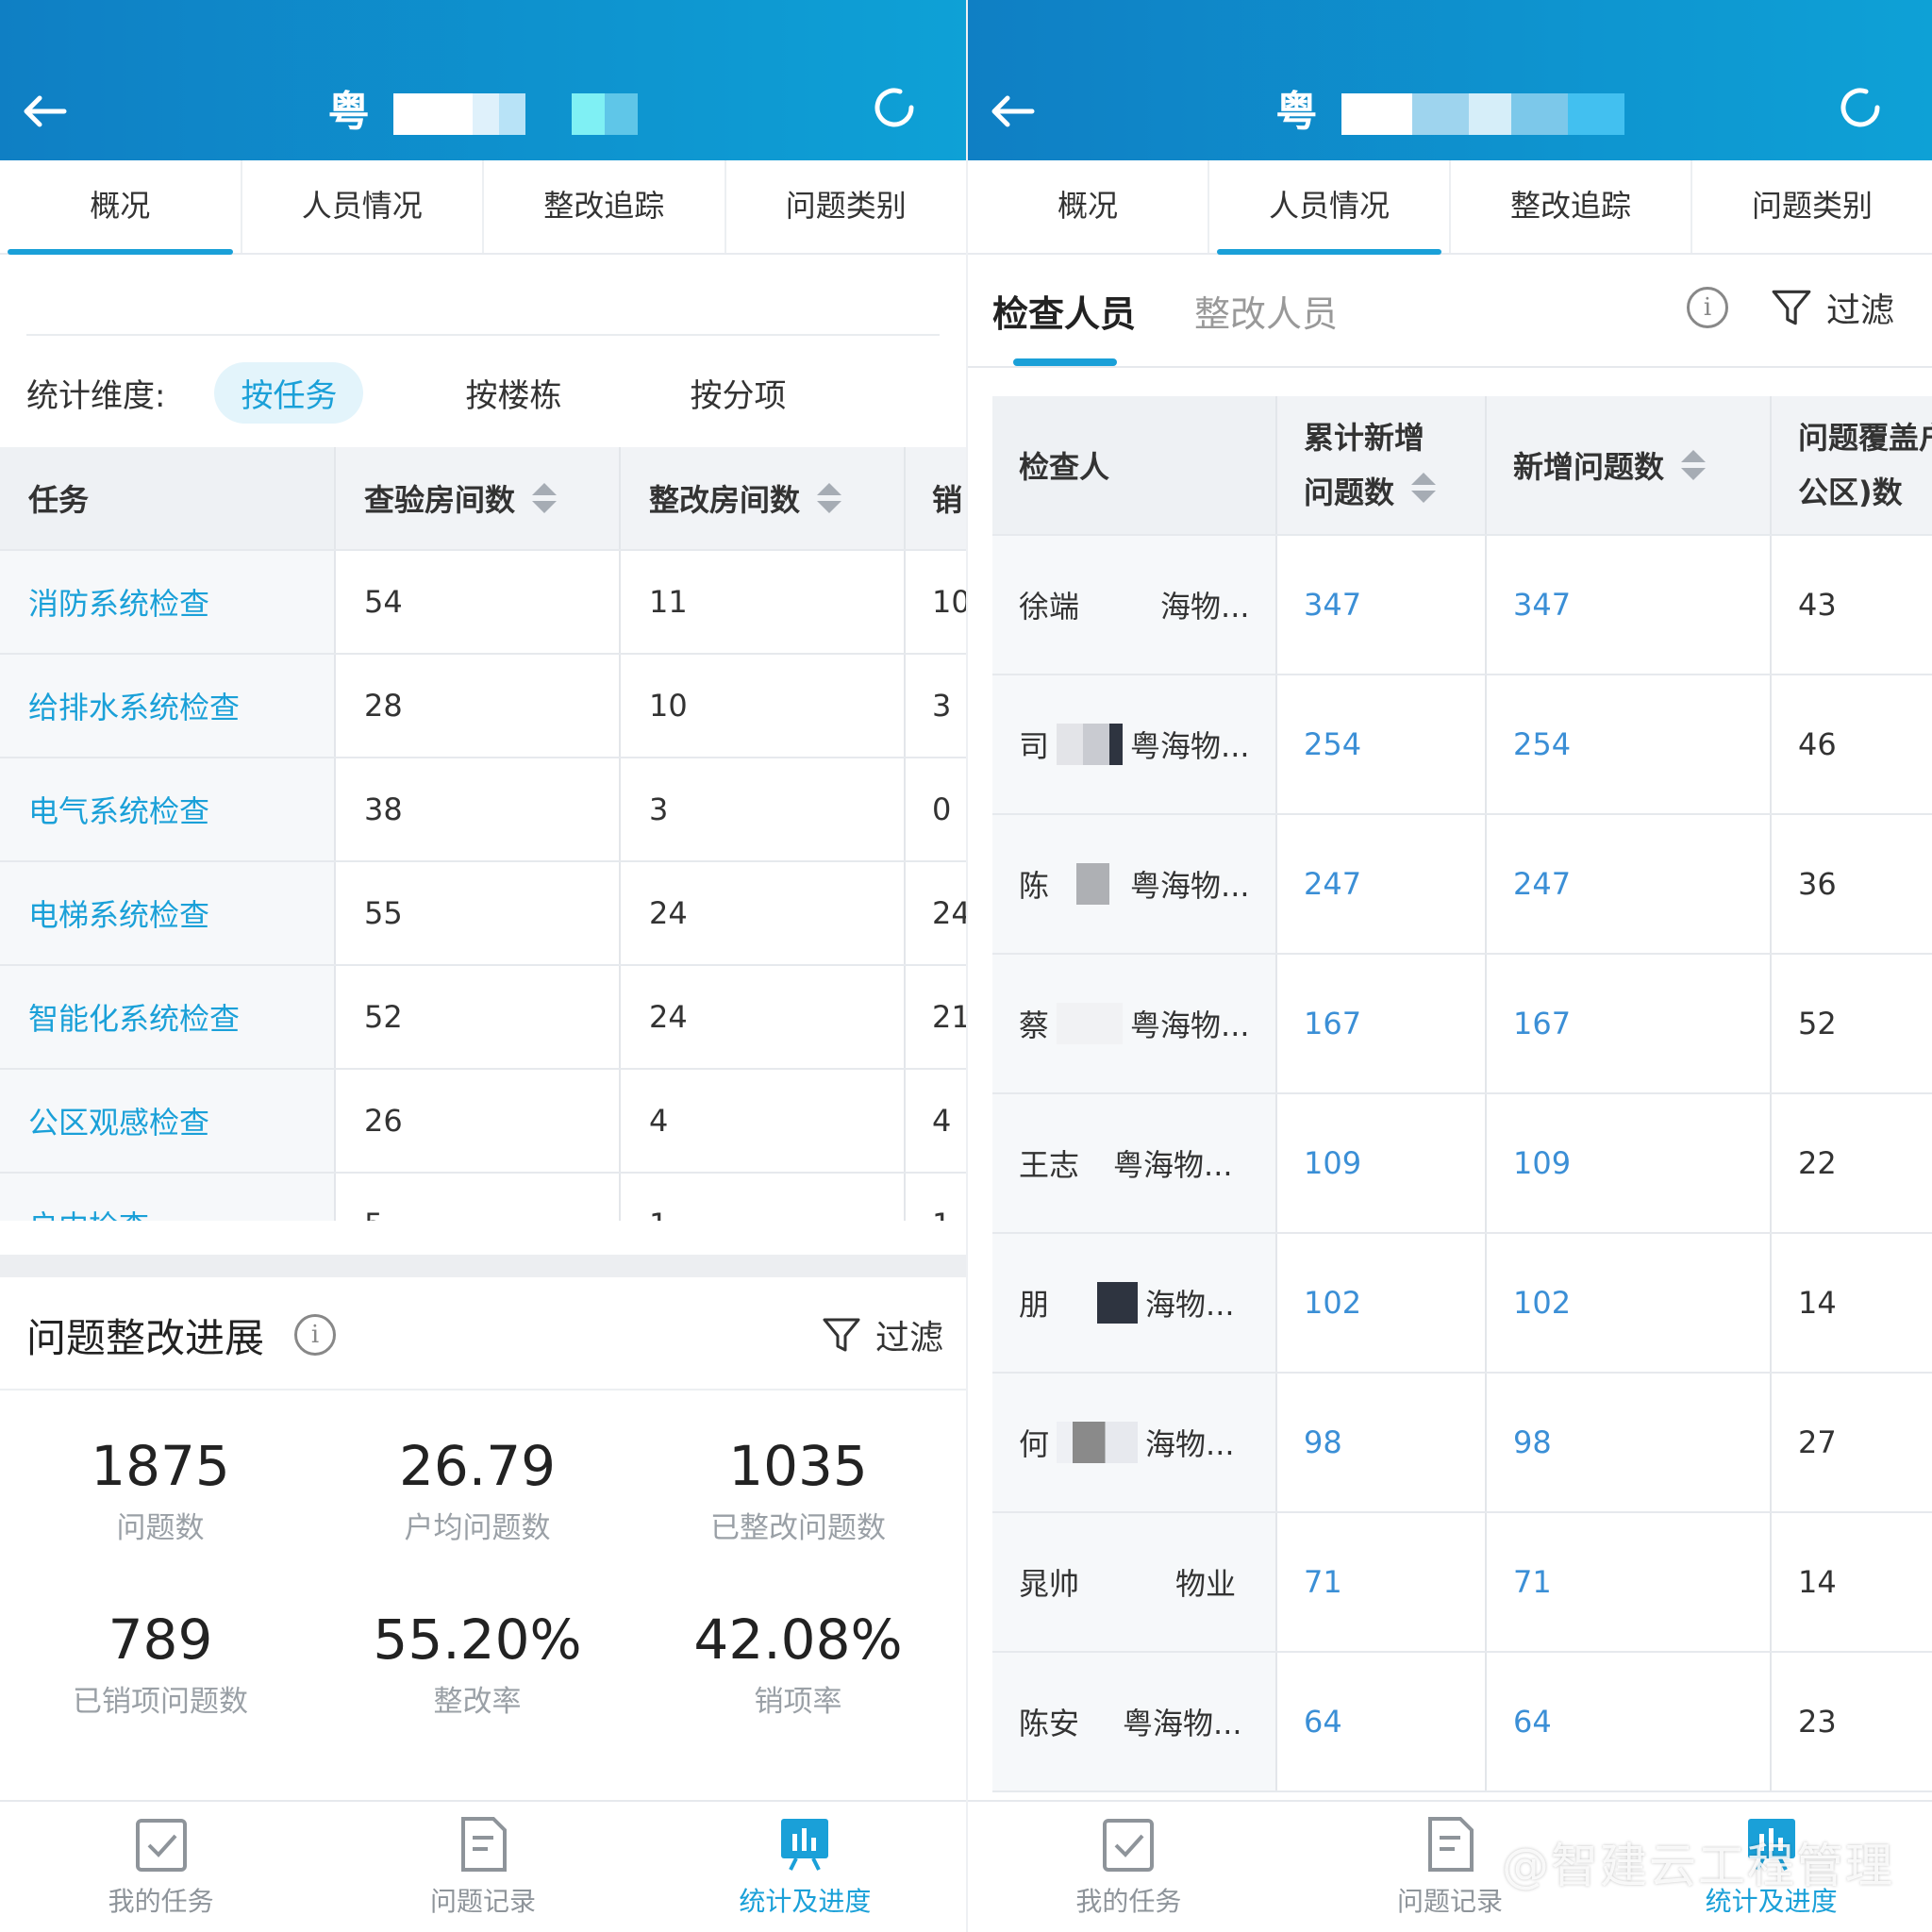  What do you see at coordinates (1382, 1582) in the screenshot?
I see `cumulative-new-value: 71` at bounding box center [1382, 1582].